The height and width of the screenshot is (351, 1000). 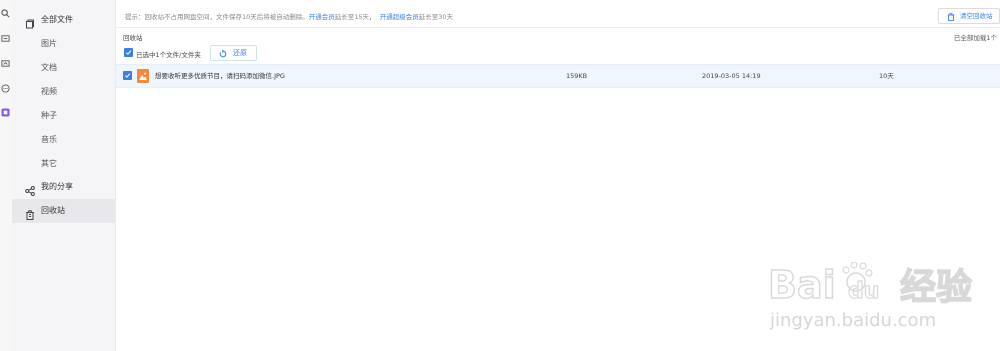 I want to click on app-icon, so click(x=5, y=113).